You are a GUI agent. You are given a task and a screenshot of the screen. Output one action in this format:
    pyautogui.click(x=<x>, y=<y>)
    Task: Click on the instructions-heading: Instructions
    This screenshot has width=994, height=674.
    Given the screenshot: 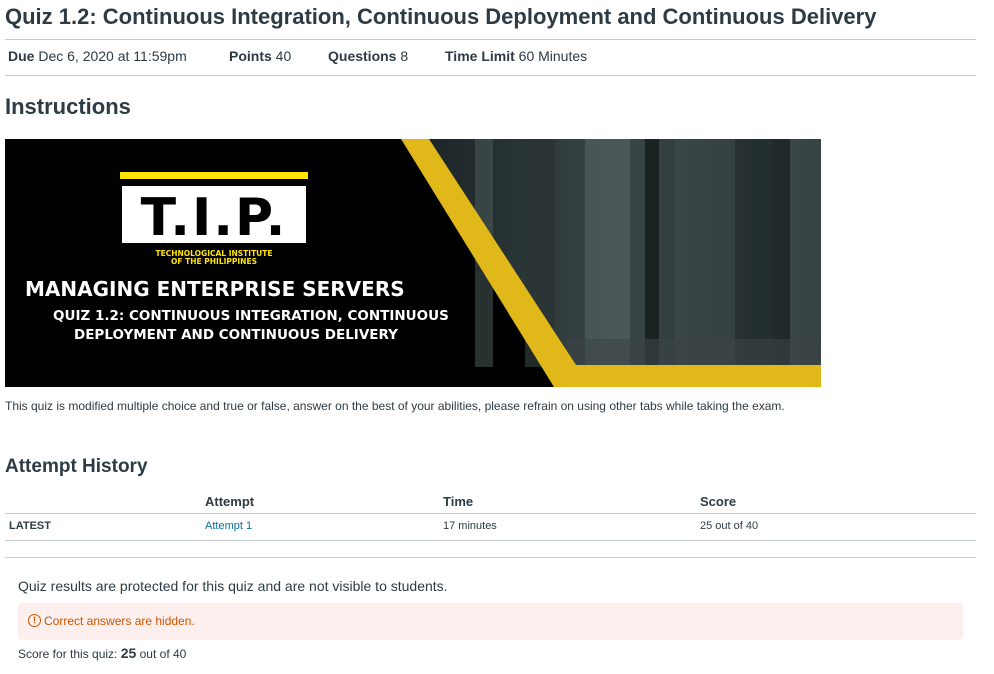 What is the action you would take?
    pyautogui.click(x=68, y=106)
    